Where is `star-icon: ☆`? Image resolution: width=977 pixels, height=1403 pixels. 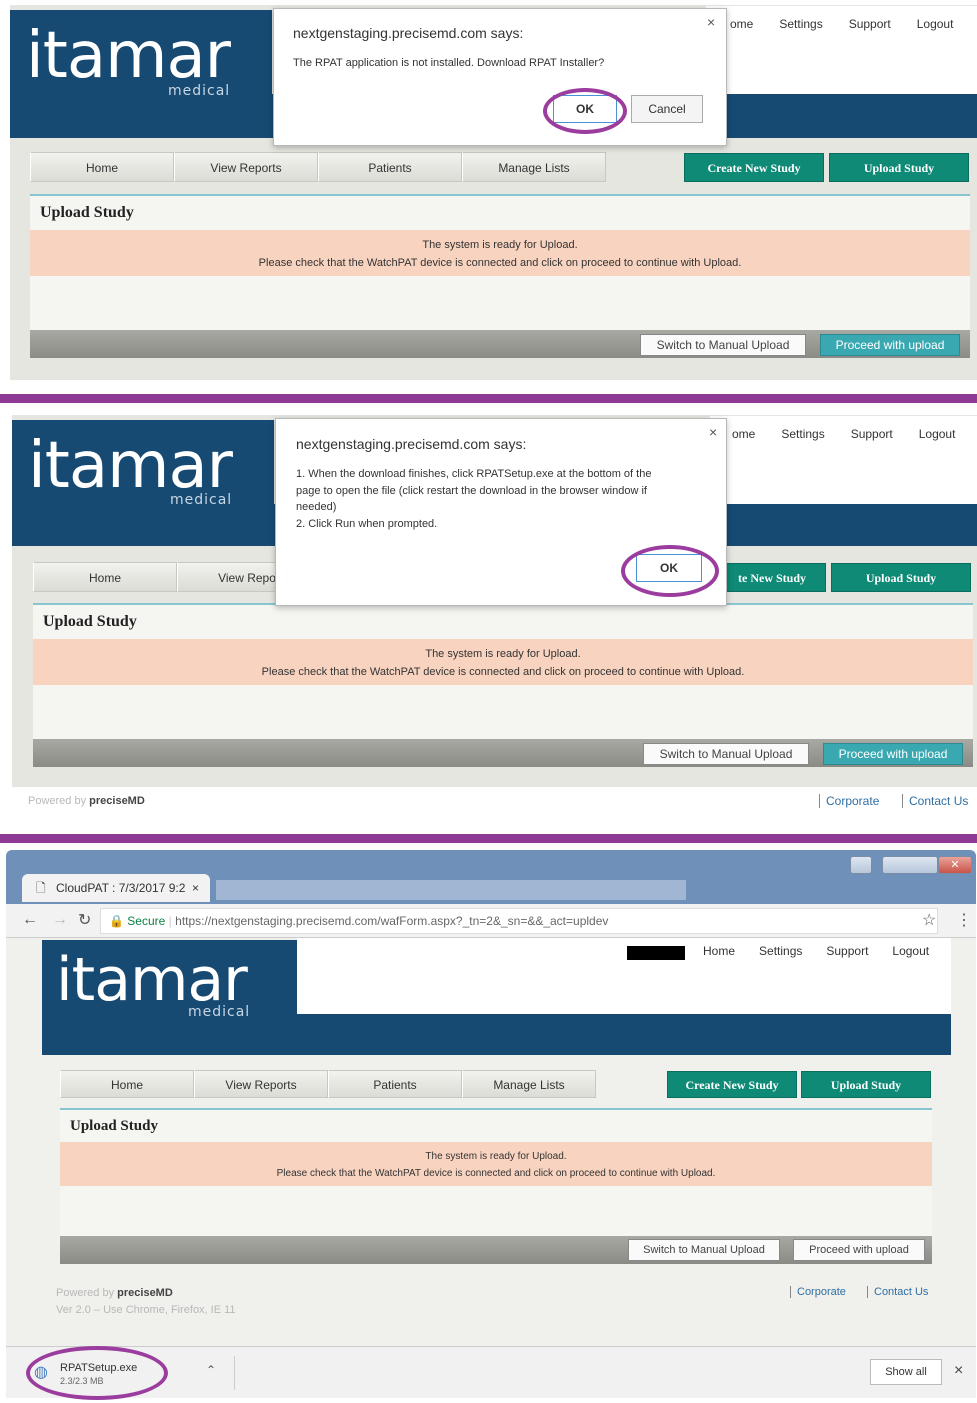
star-icon: ☆ is located at coordinates (929, 920).